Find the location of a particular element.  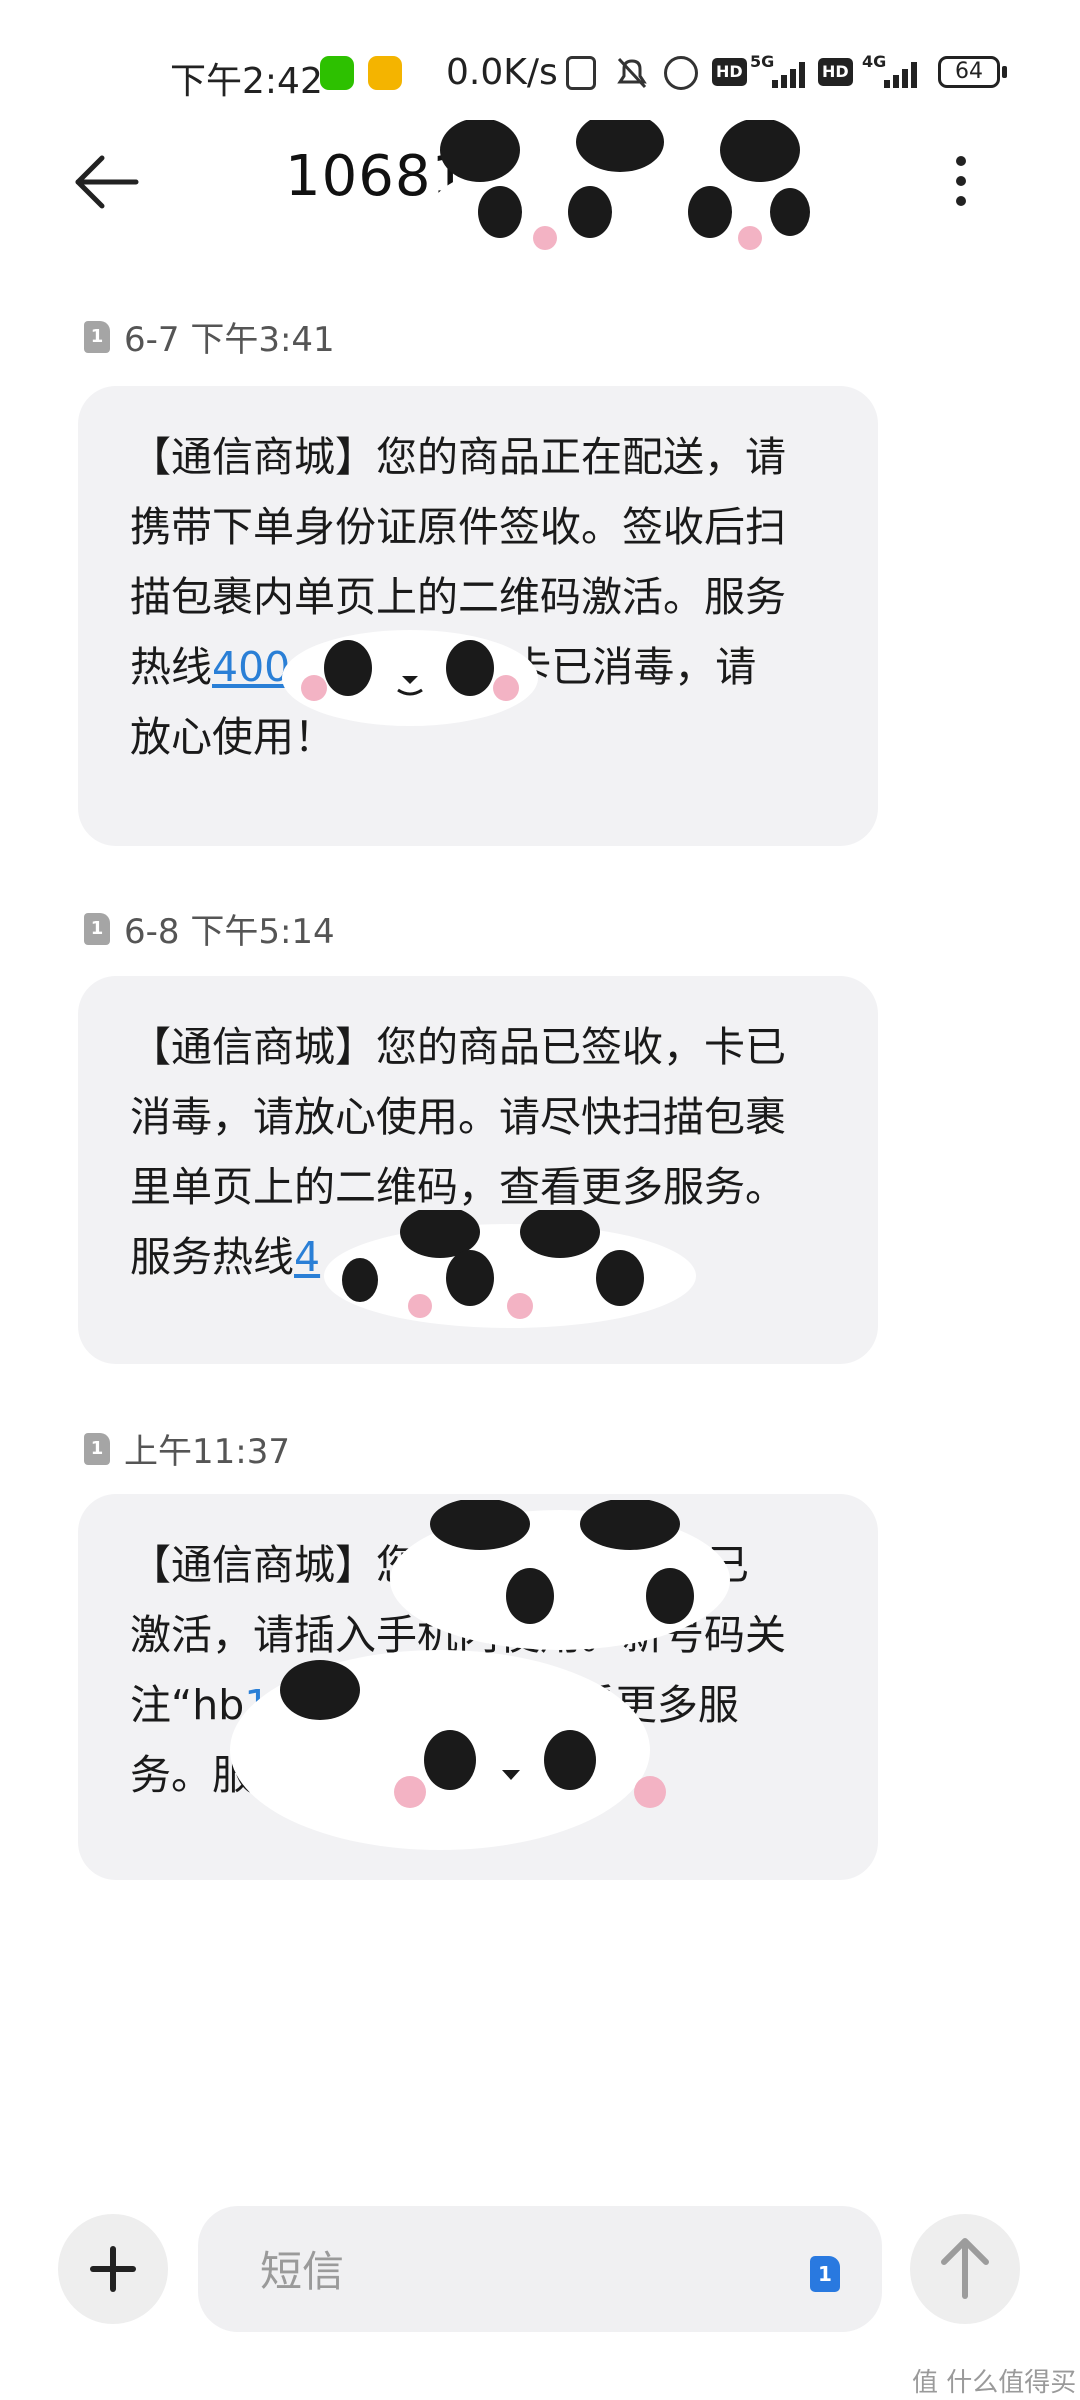

phone-link: 4 is located at coordinates (307, 1257).